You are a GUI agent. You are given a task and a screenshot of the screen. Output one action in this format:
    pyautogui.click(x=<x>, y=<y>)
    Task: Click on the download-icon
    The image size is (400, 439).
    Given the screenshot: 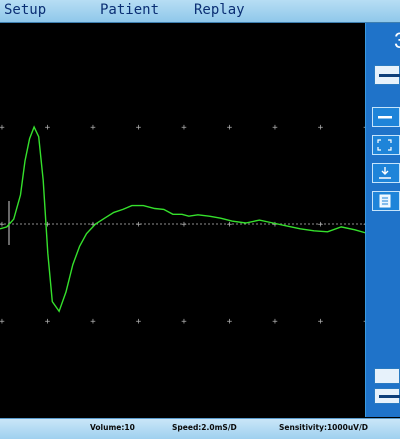 What is the action you would take?
    pyautogui.click(x=385, y=173)
    